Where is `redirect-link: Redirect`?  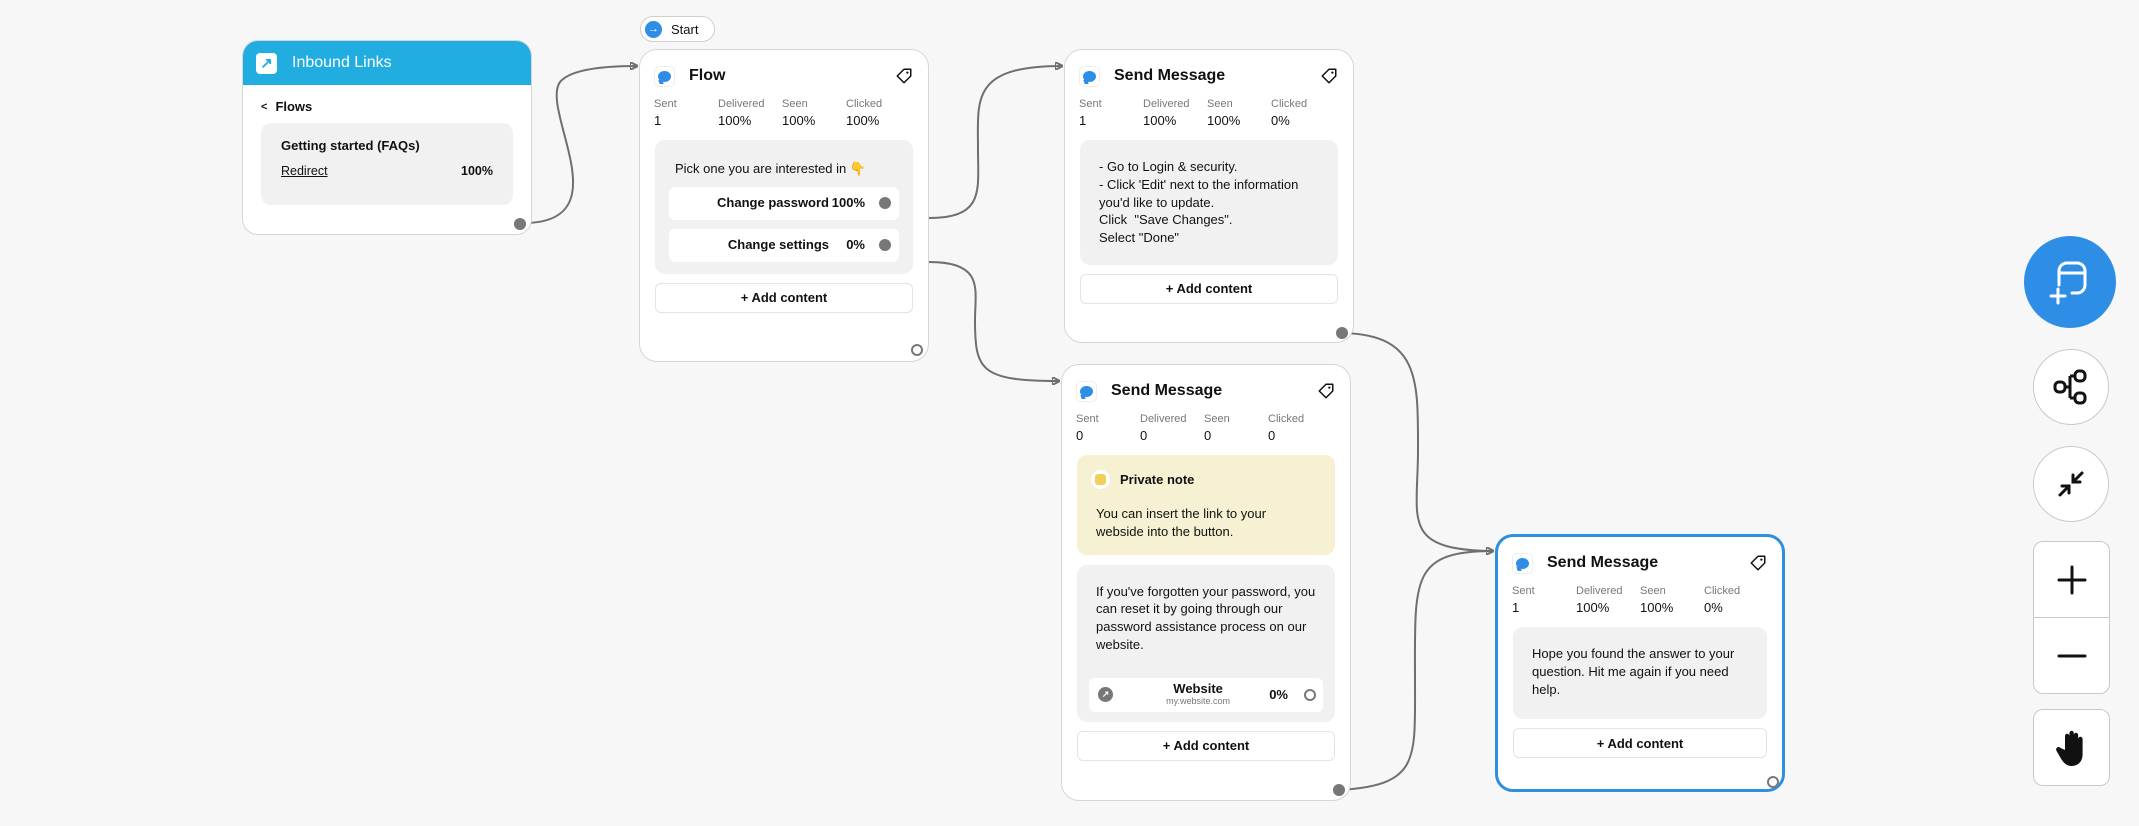 redirect-link: Redirect is located at coordinates (304, 171).